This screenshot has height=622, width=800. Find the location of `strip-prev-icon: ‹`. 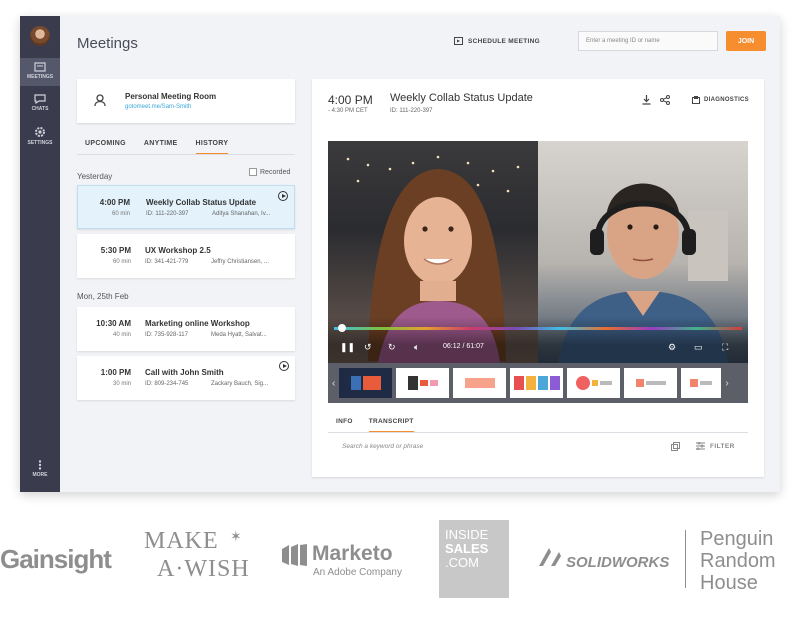

strip-prev-icon: ‹ is located at coordinates (333, 383).